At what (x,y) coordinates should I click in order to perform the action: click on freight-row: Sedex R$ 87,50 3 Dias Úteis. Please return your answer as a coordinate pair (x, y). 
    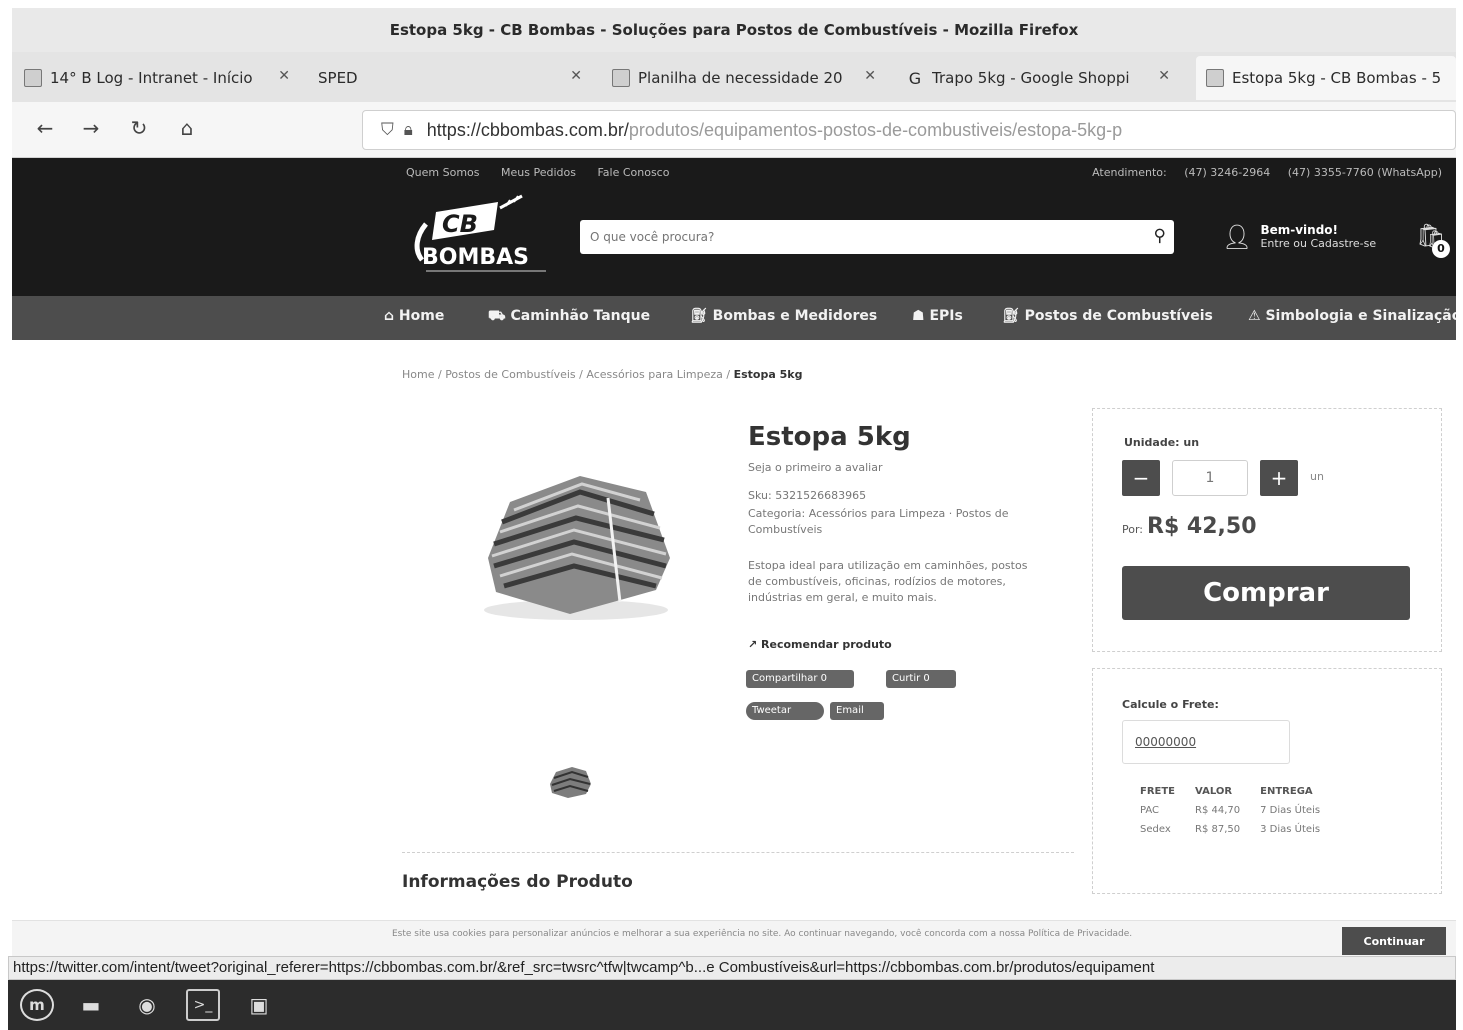
    Looking at the image, I should click on (1230, 829).